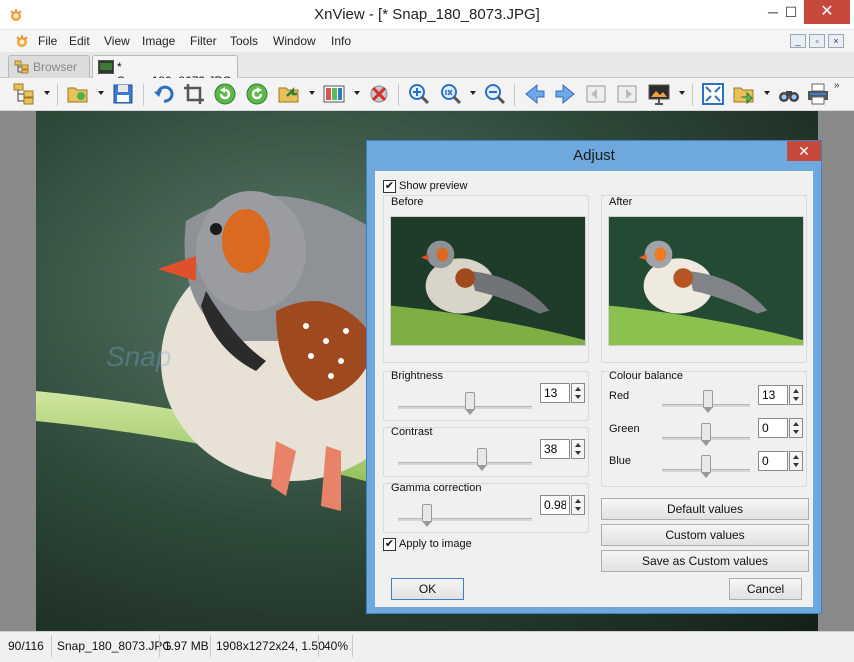  What do you see at coordinates (837, 85) in the screenshot?
I see `toolbar-overflow-button: »` at bounding box center [837, 85].